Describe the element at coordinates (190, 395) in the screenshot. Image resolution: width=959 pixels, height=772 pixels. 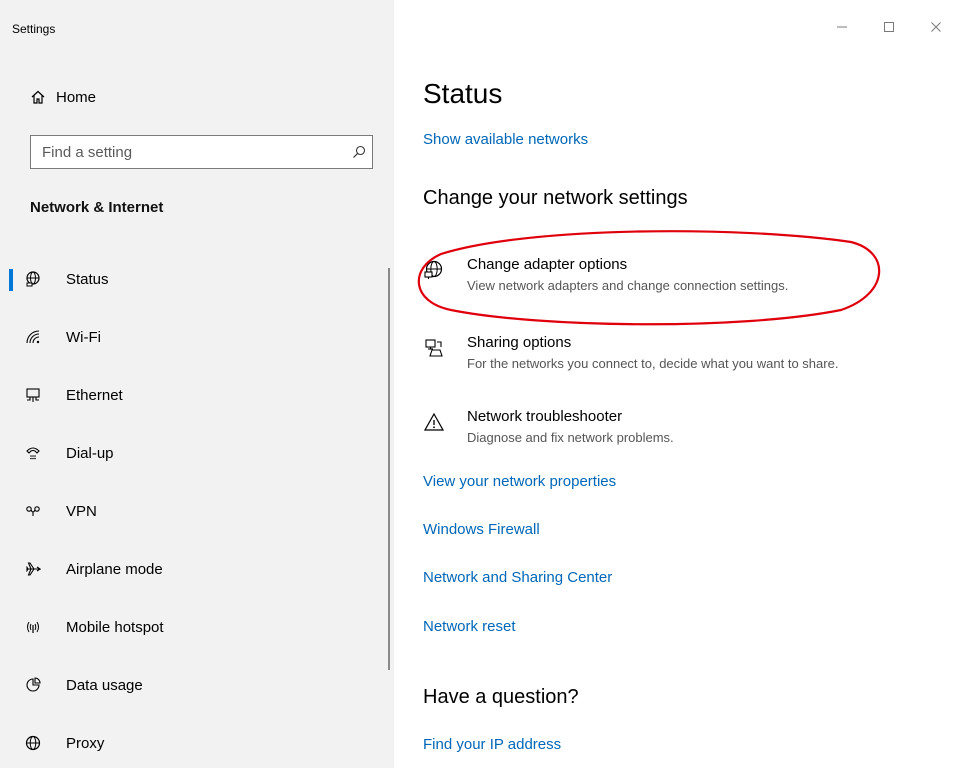
I see `sidebar-item-ethernet: Ethernet` at that location.